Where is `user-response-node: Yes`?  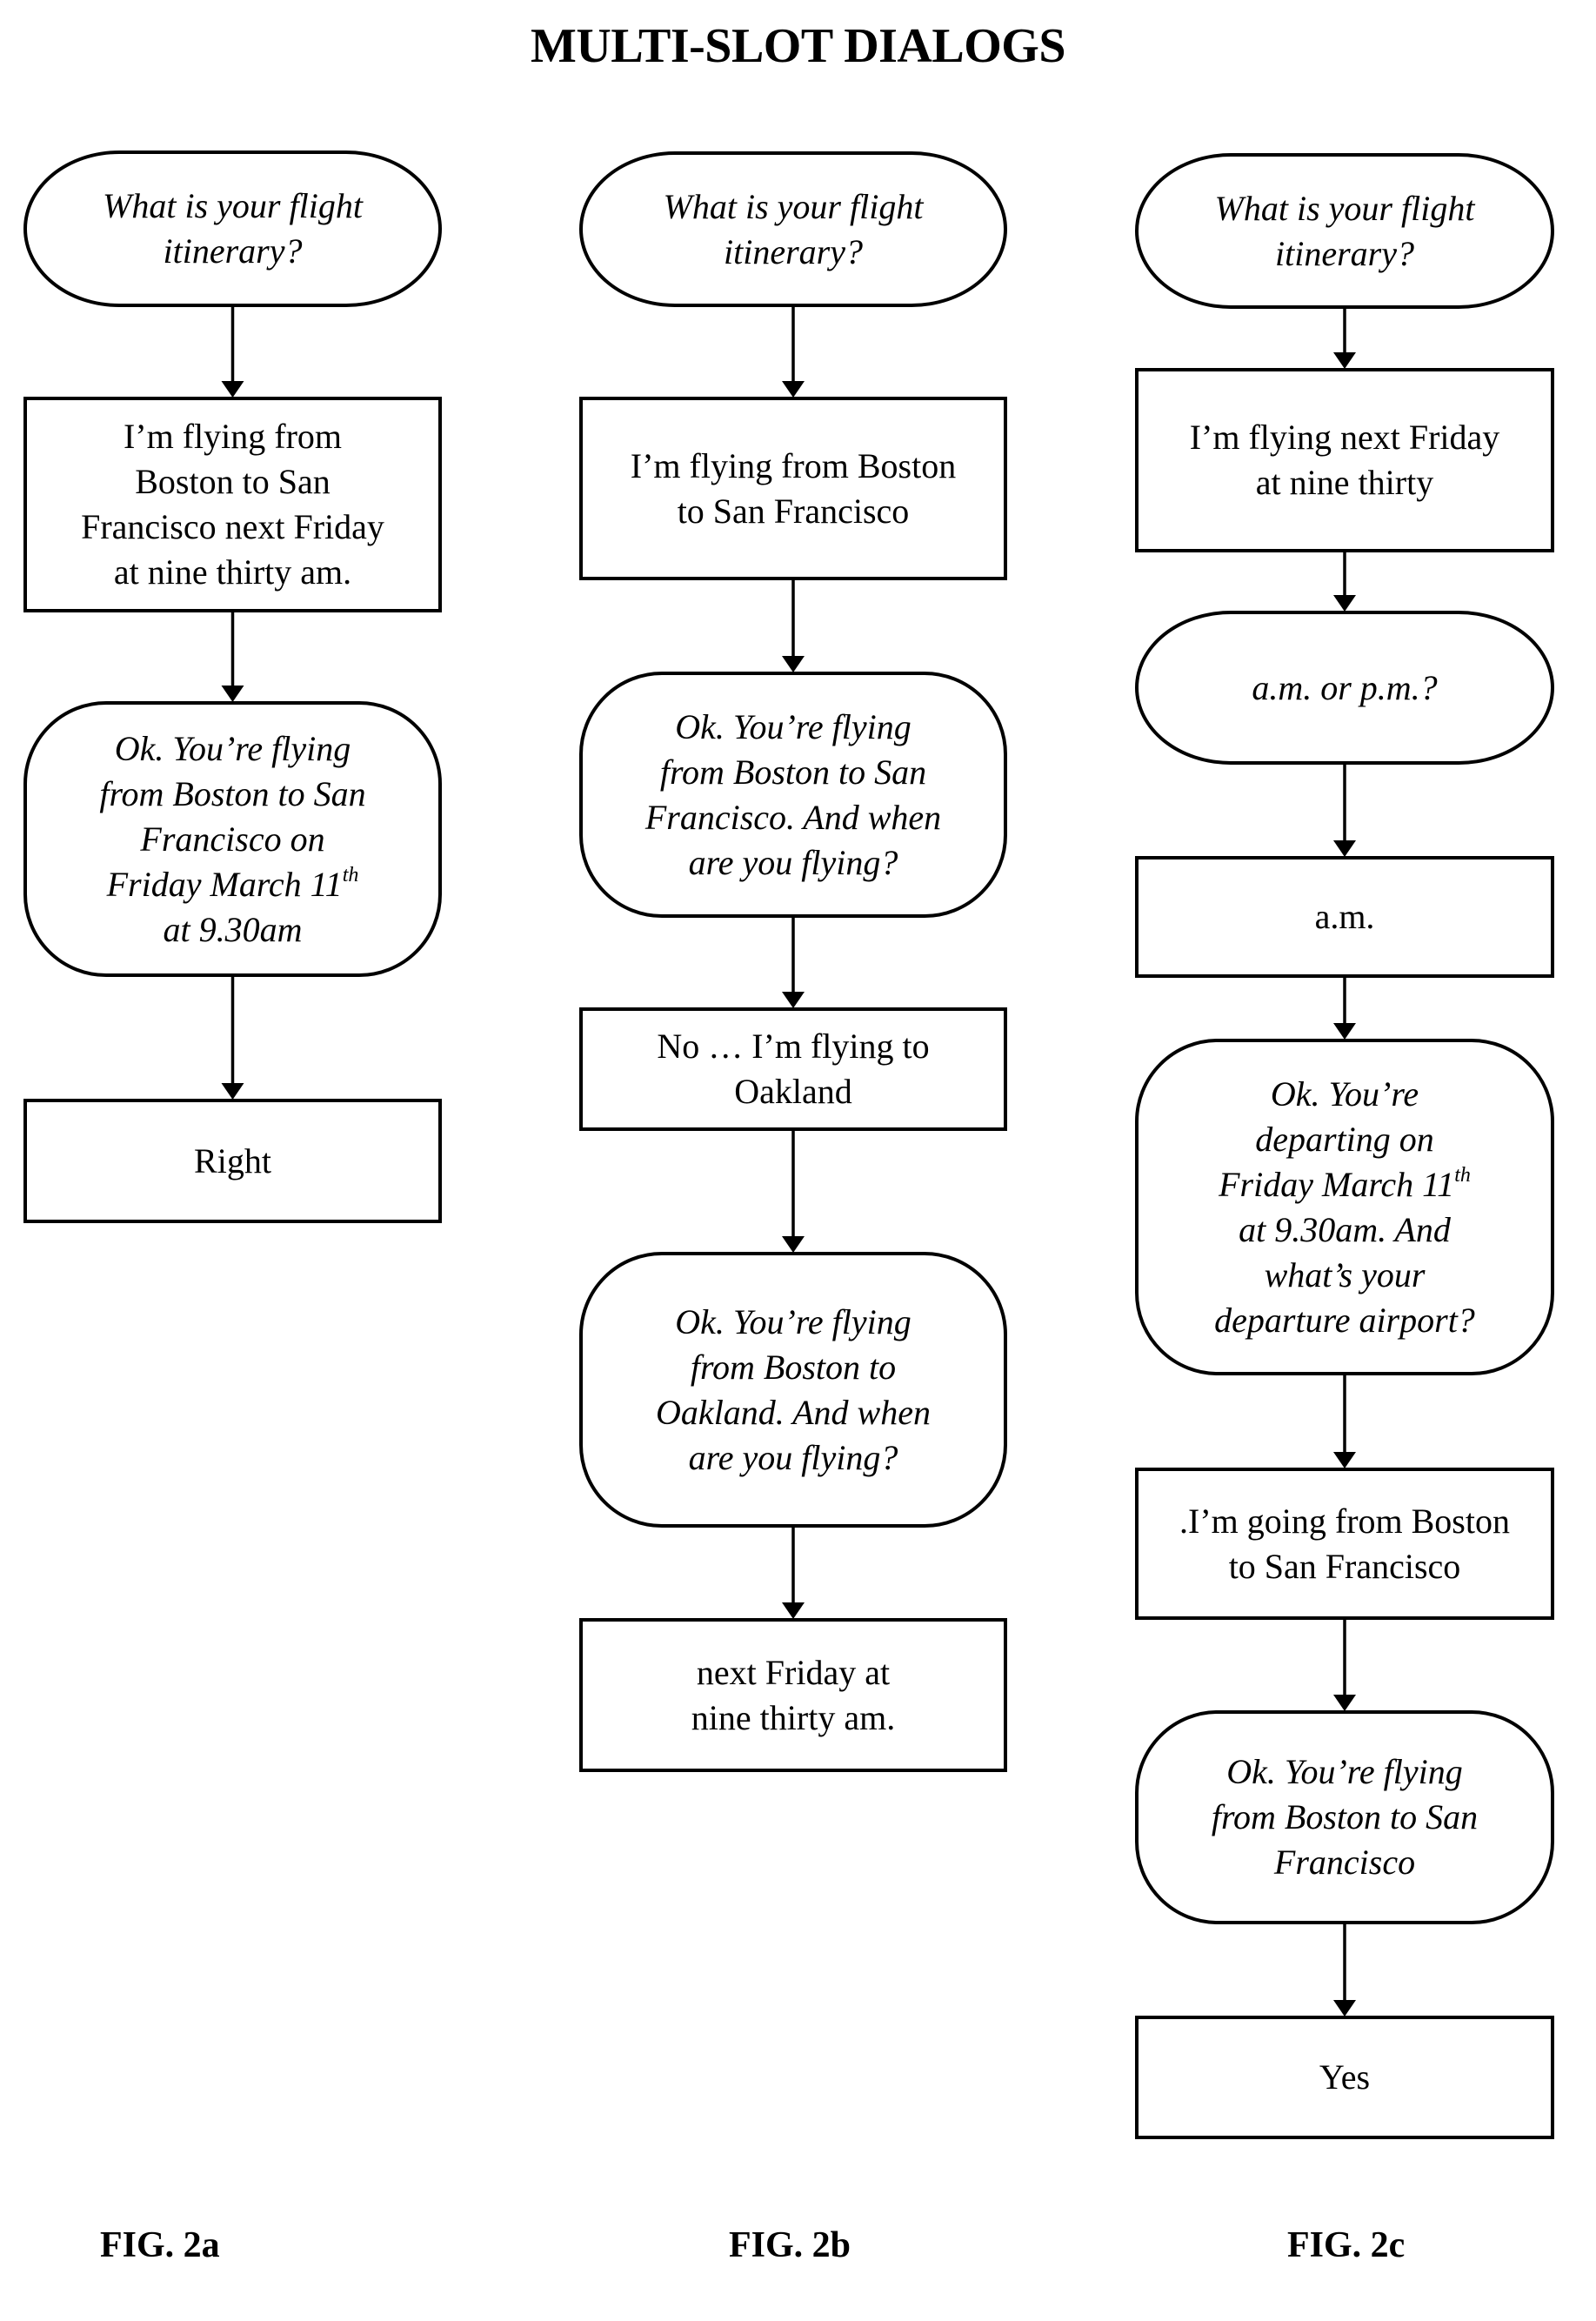
user-response-node: Yes is located at coordinates (1344, 2077).